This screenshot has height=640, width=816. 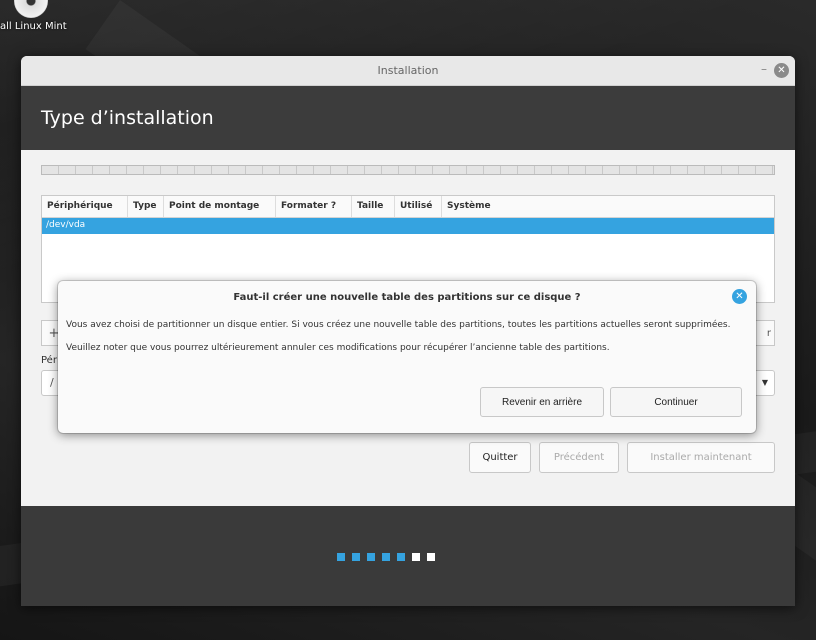 I want to click on desktop-install-icon: all Linux Mint, so click(x=45, y=20).